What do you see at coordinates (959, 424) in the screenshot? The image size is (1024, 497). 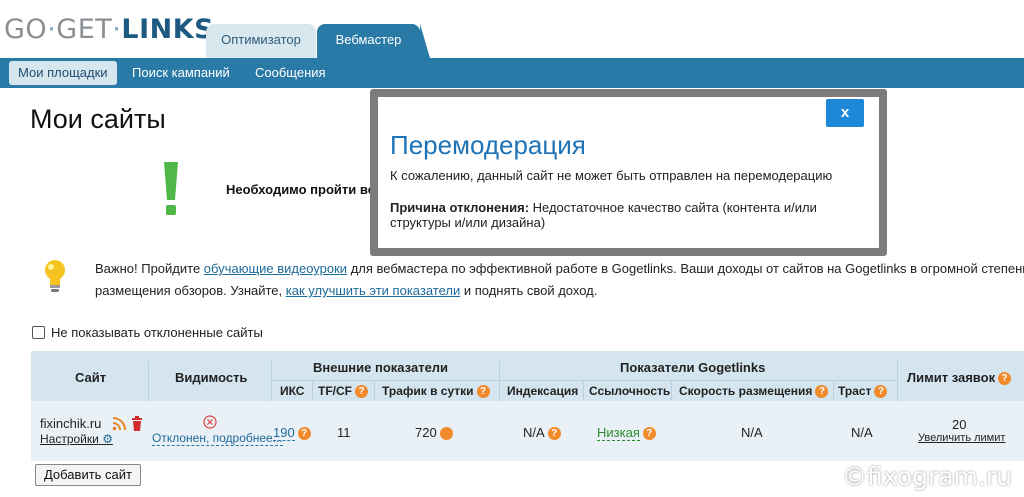 I see `limit-value: 20` at bounding box center [959, 424].